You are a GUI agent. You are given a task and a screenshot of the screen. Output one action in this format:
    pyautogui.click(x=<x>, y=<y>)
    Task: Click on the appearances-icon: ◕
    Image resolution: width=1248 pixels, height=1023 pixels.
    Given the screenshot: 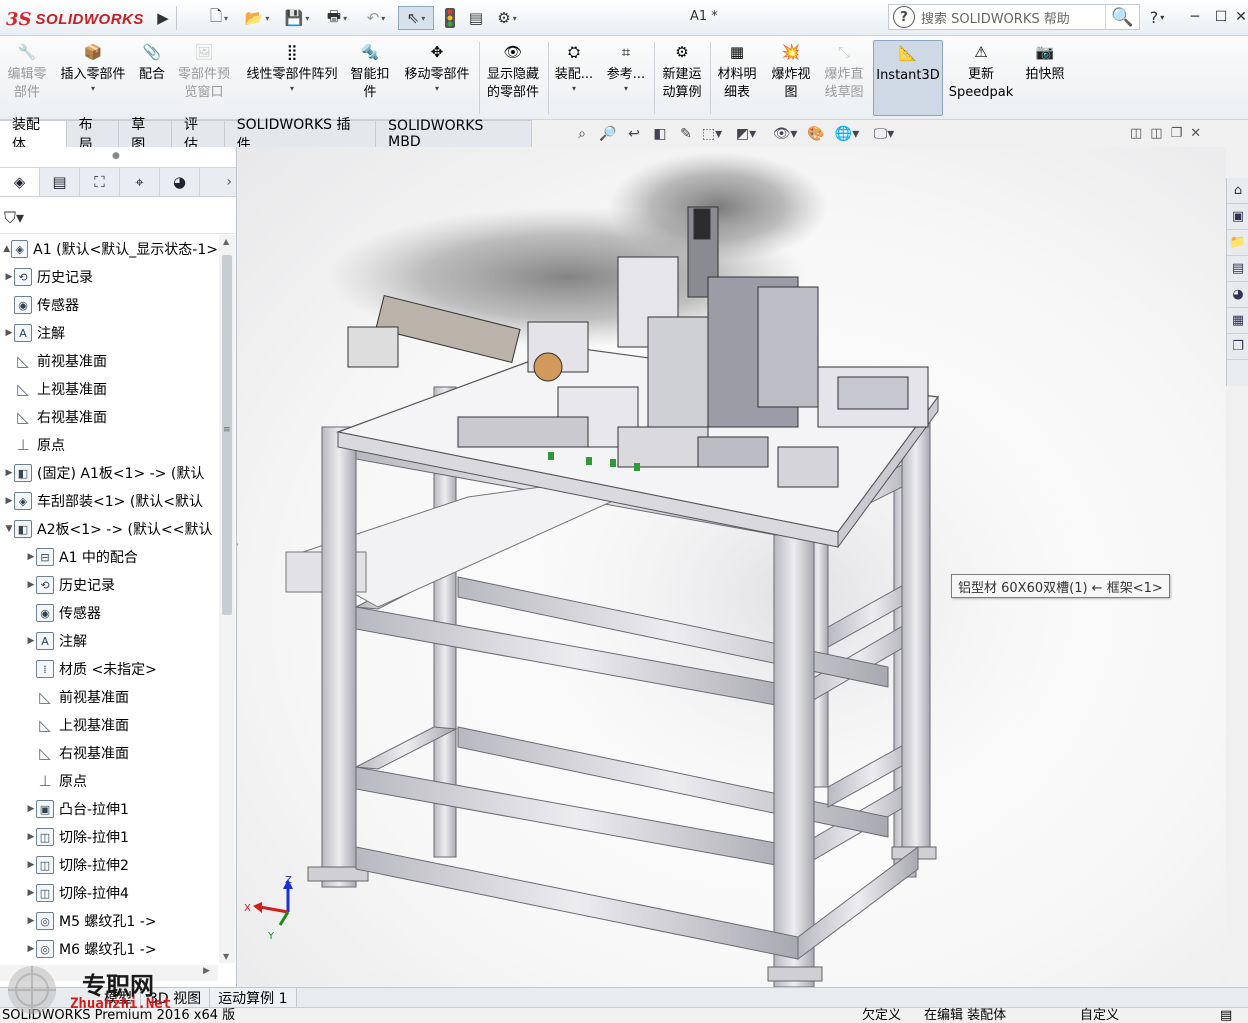 What is the action you would take?
    pyautogui.click(x=1237, y=295)
    